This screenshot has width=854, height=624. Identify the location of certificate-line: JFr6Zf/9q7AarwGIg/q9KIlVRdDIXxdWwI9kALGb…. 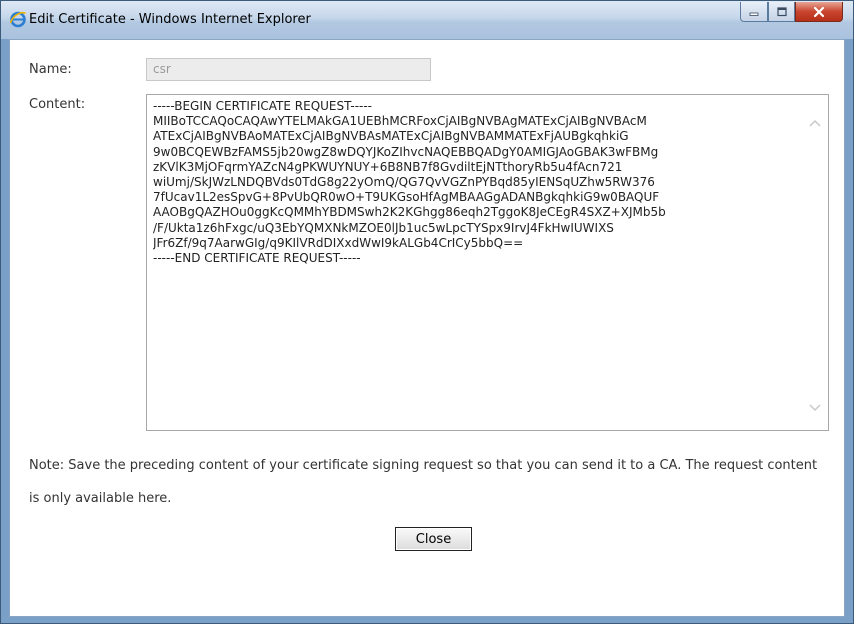
(338, 242).